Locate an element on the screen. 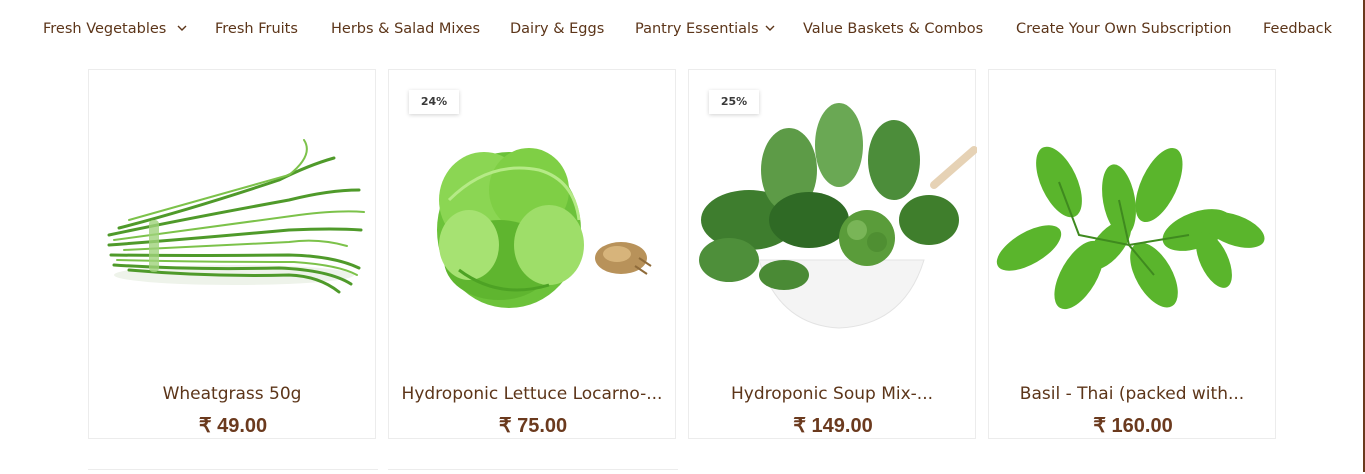  nav-herbs-salad: Herbs & Salad Mixes is located at coordinates (405, 29).